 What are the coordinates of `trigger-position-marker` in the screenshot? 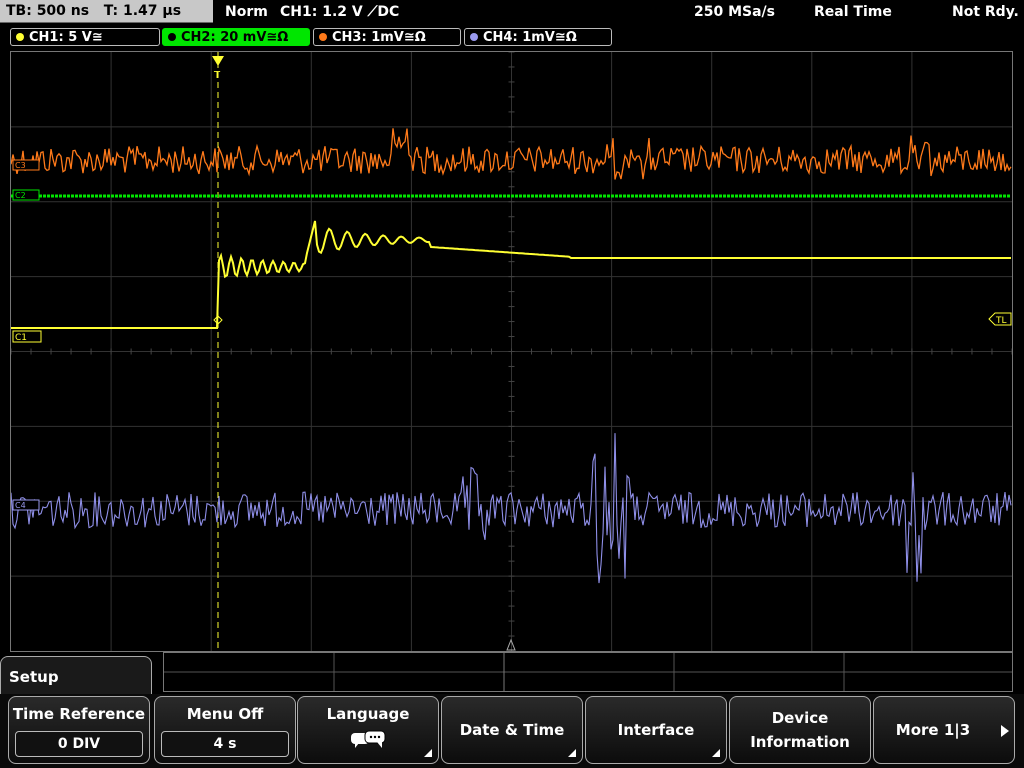 It's located at (218, 61).